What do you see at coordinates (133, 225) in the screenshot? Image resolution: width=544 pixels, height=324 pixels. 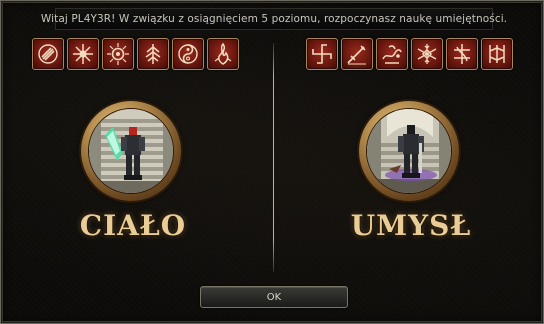 I see `body-path-label: CIAŁO` at bounding box center [133, 225].